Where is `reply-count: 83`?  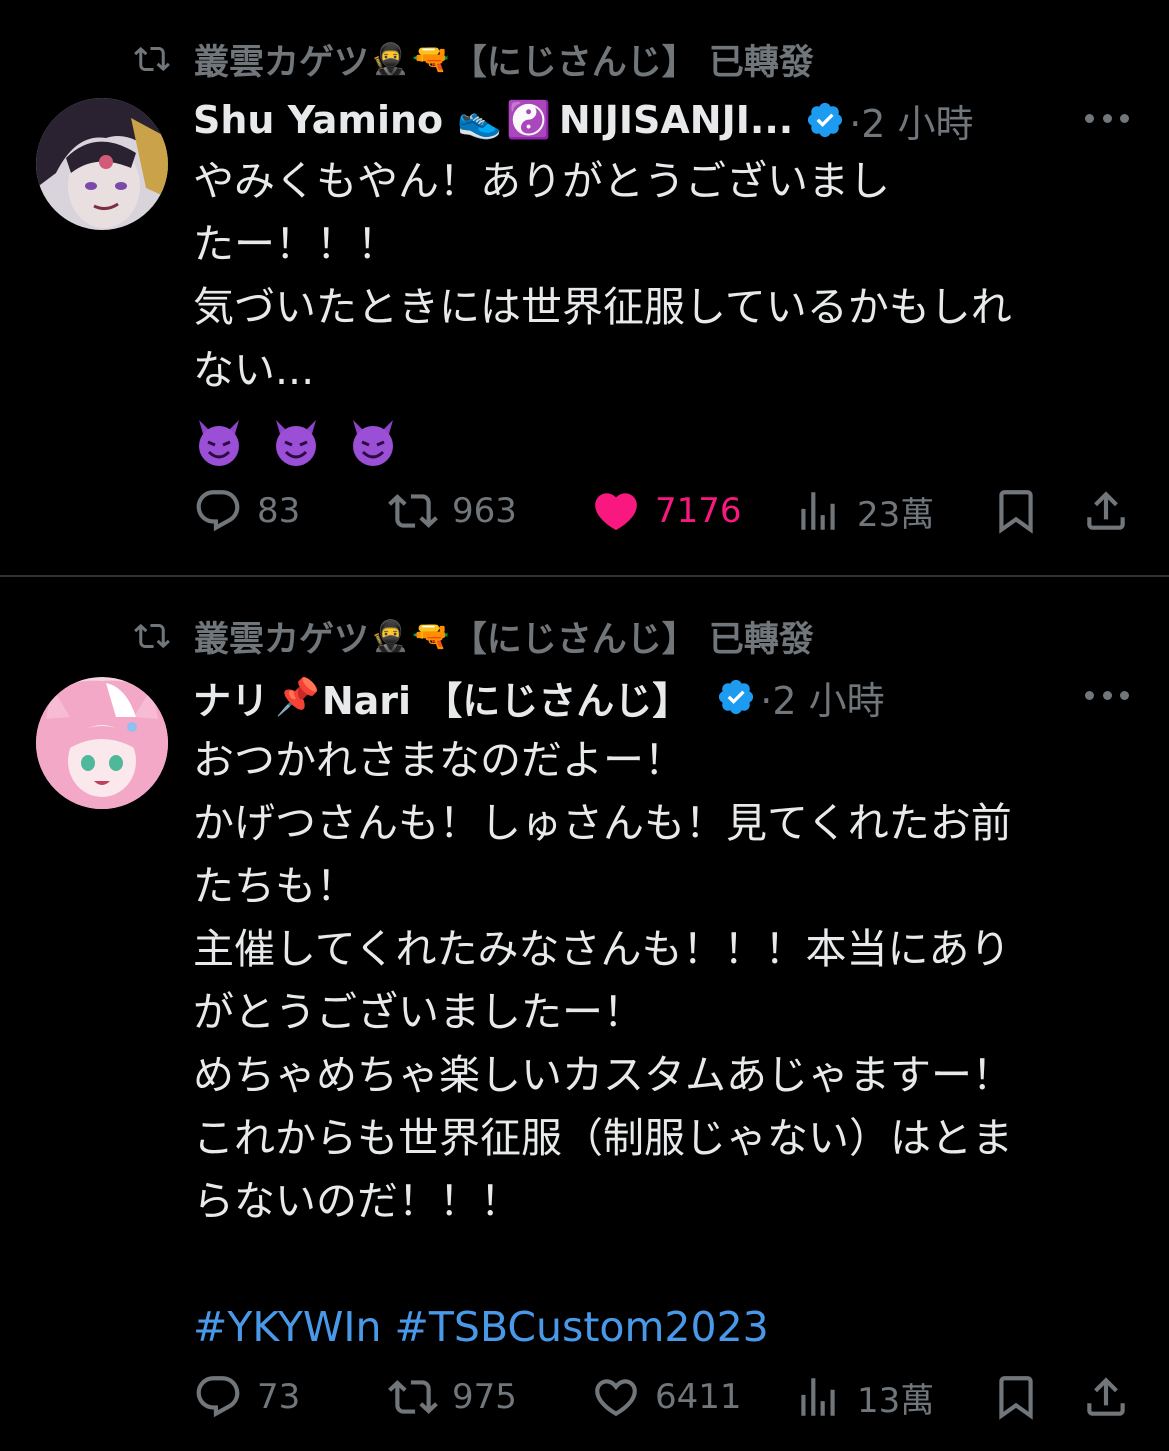 reply-count: 83 is located at coordinates (279, 511).